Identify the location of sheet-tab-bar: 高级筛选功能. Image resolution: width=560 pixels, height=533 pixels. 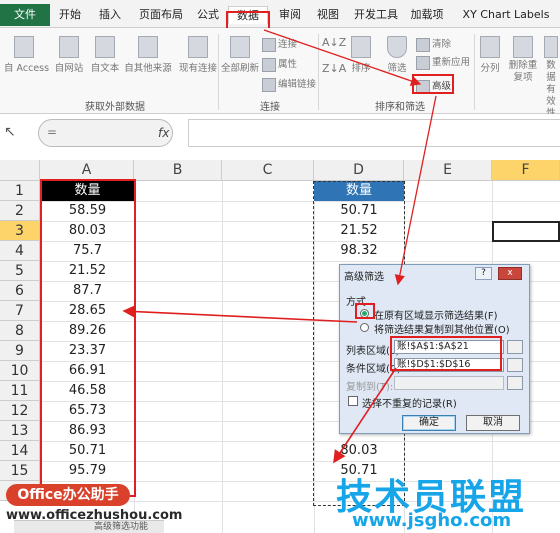
(89, 526).